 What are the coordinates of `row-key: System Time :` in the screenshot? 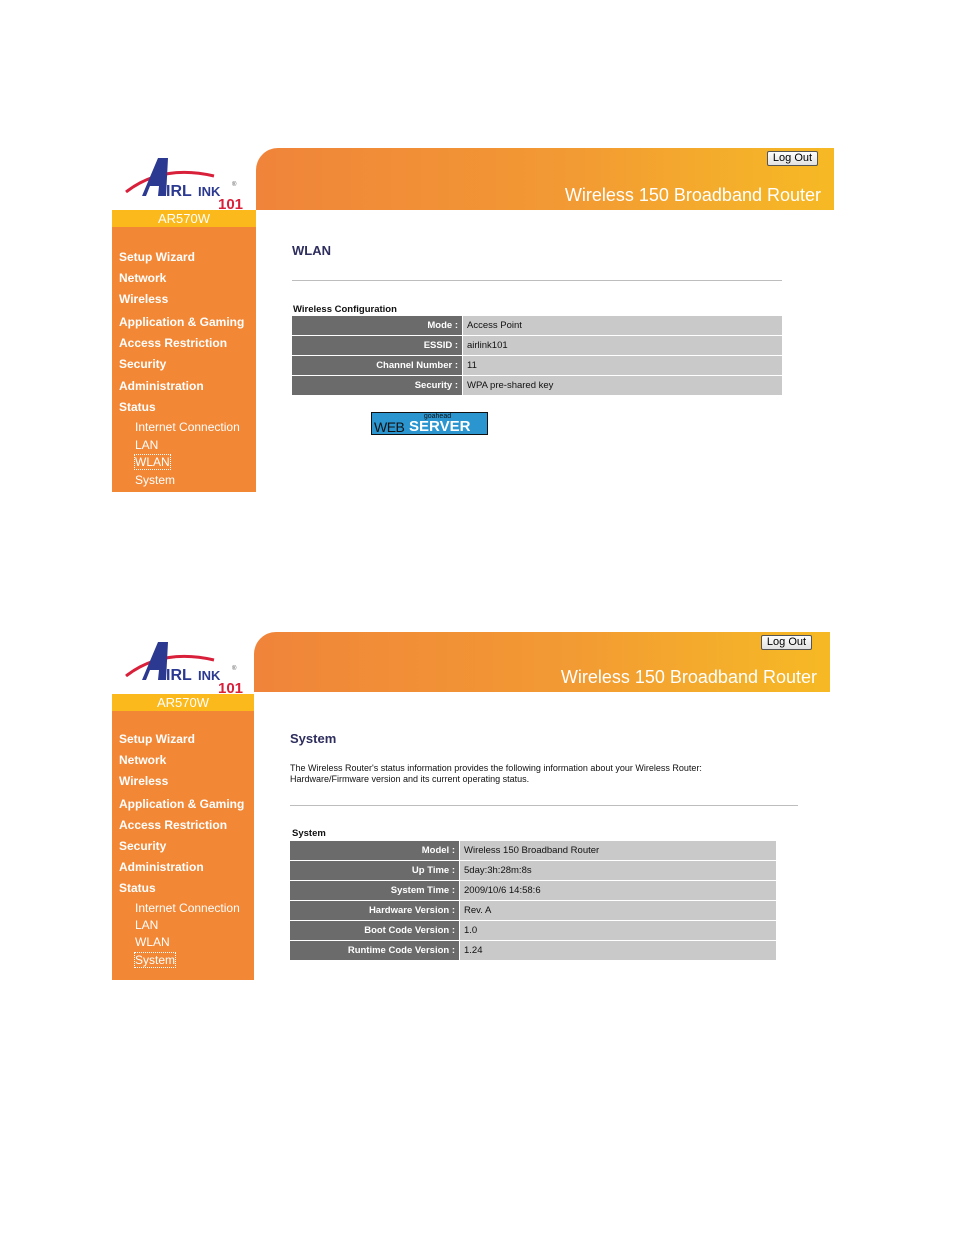 It's located at (375, 890).